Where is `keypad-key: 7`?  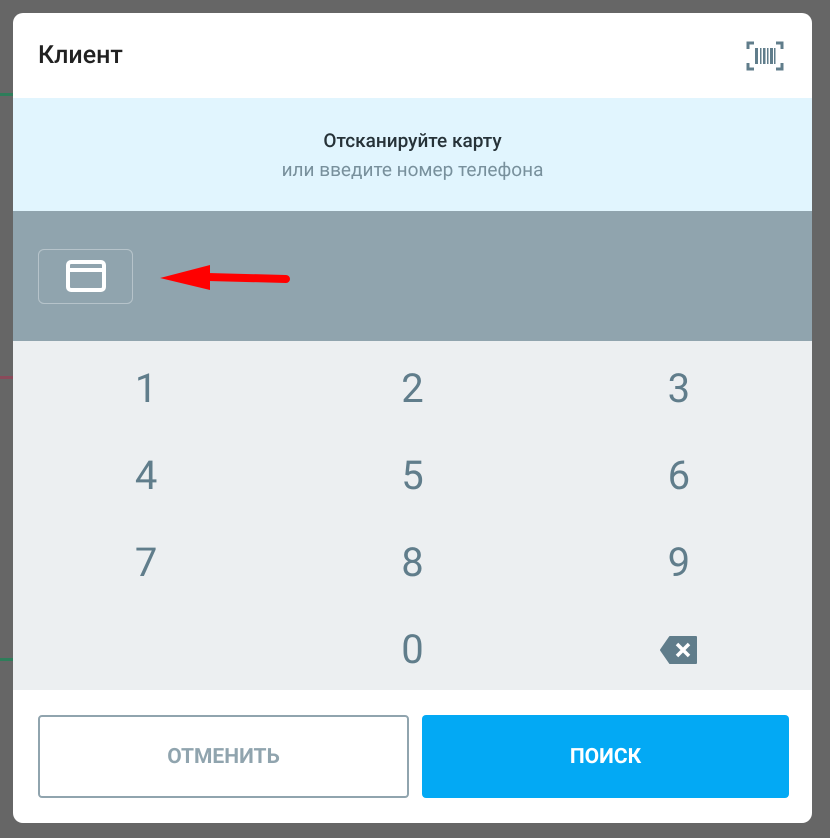
keypad-key: 7 is located at coordinates (146, 562).